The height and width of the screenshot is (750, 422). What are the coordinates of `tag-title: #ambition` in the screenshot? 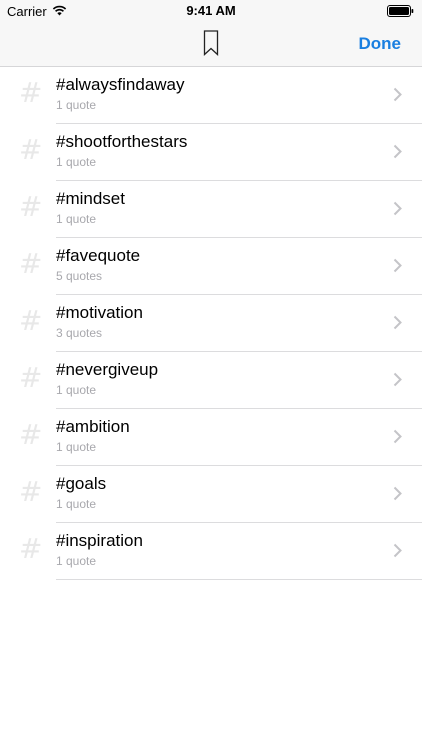 It's located at (93, 426).